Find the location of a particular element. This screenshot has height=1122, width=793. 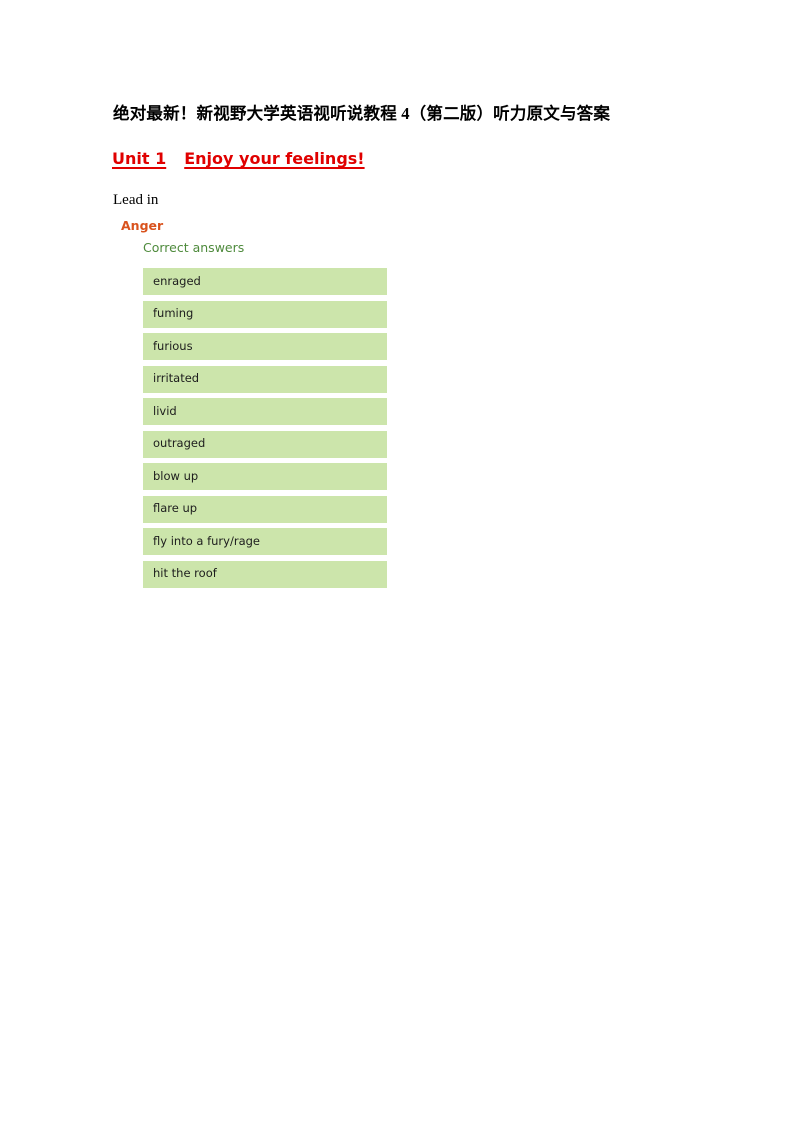

answer-item: furious is located at coordinates (265, 346).